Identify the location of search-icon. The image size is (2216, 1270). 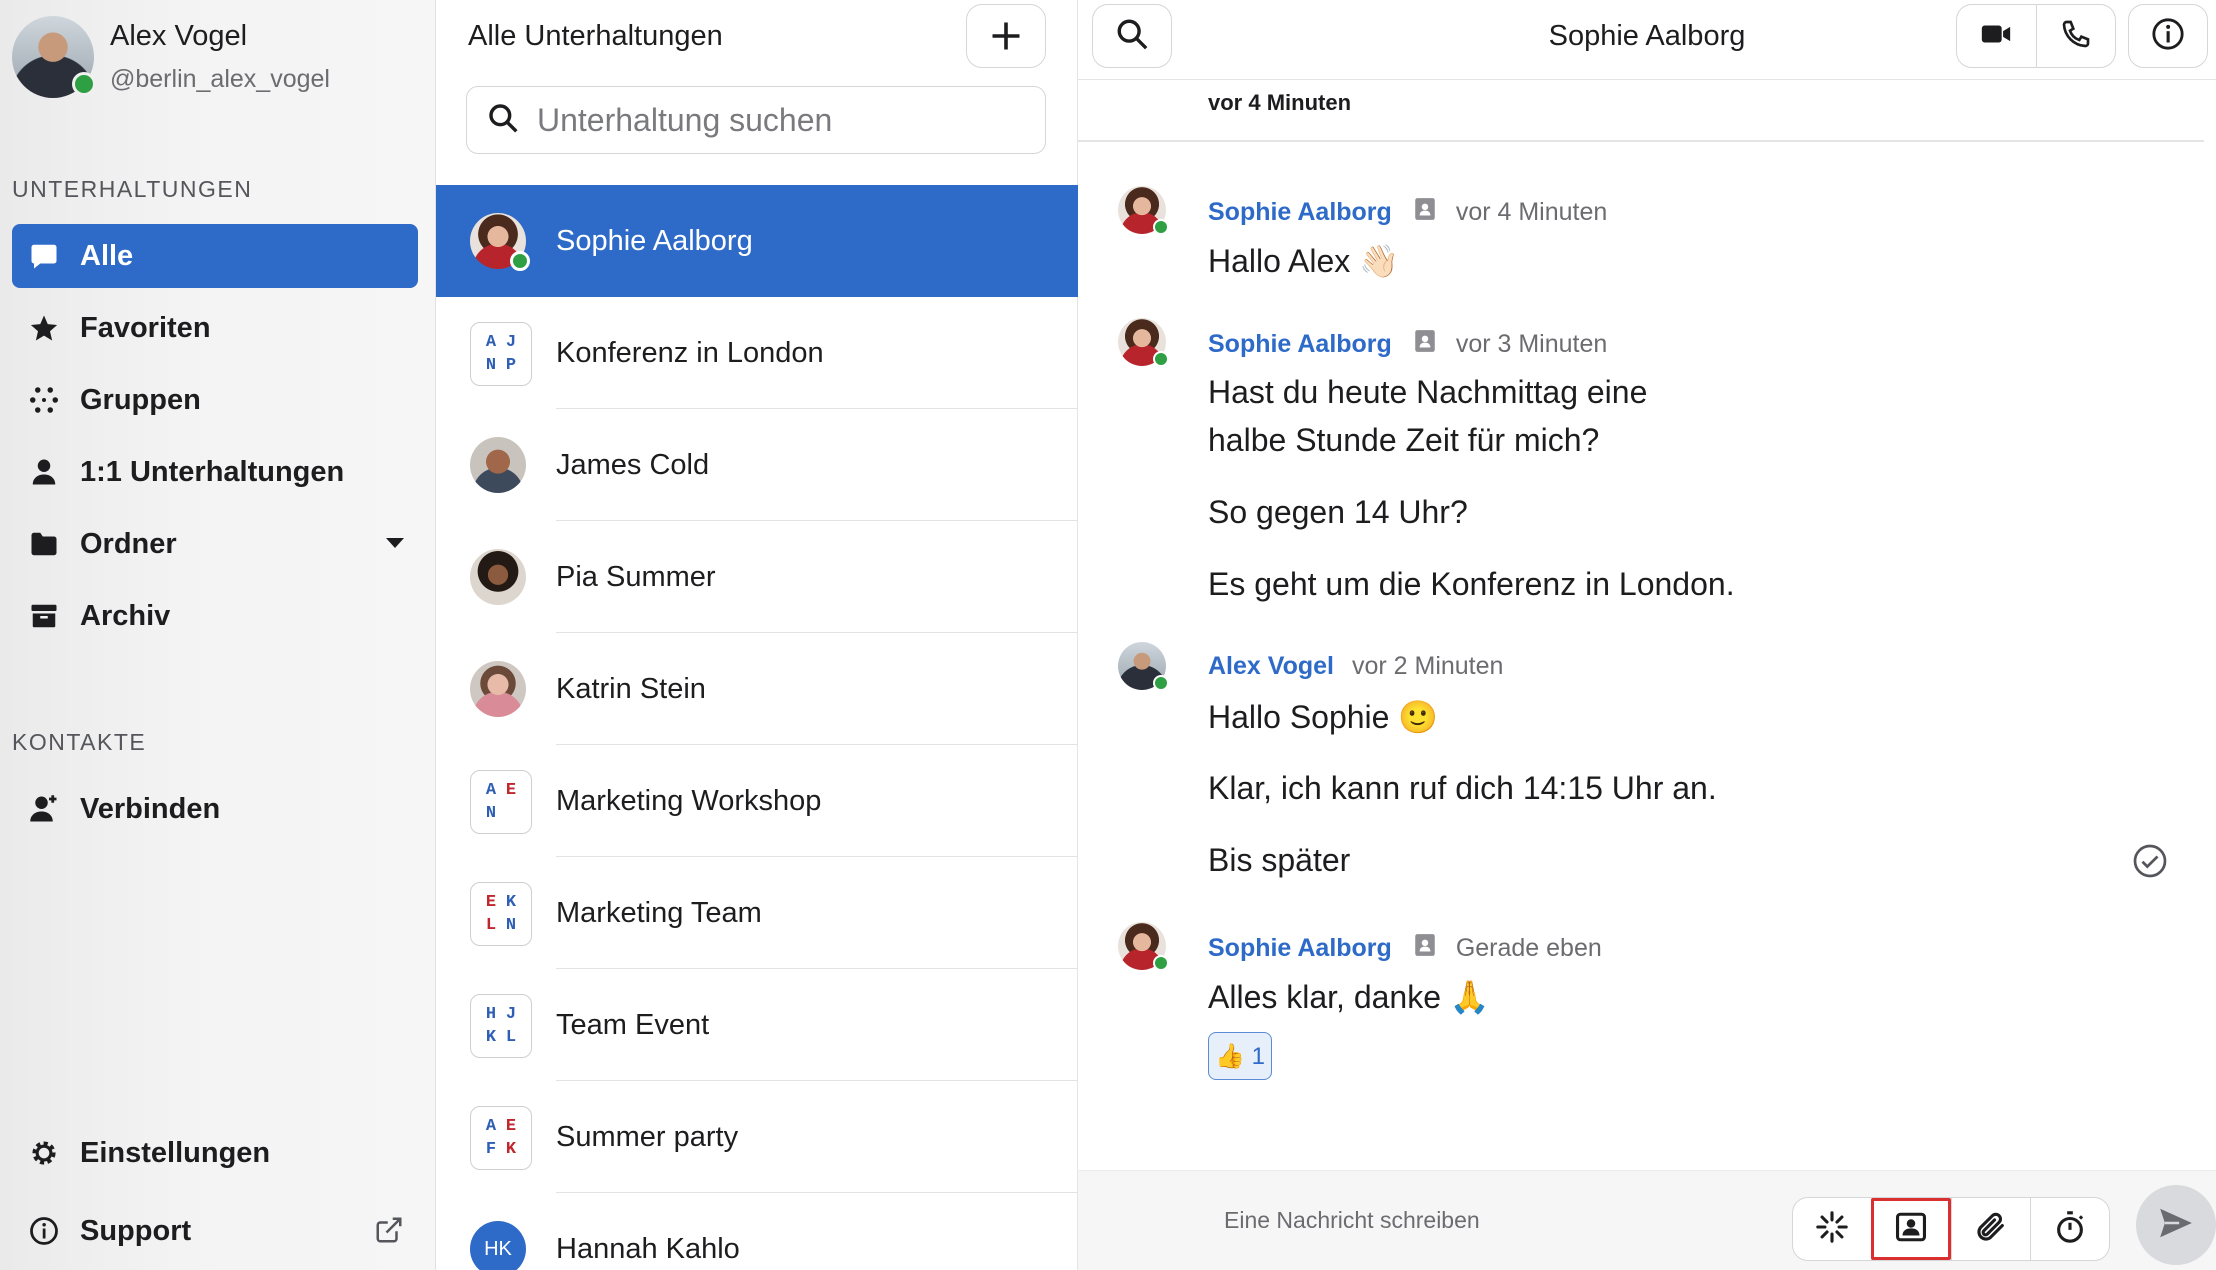
(503, 120).